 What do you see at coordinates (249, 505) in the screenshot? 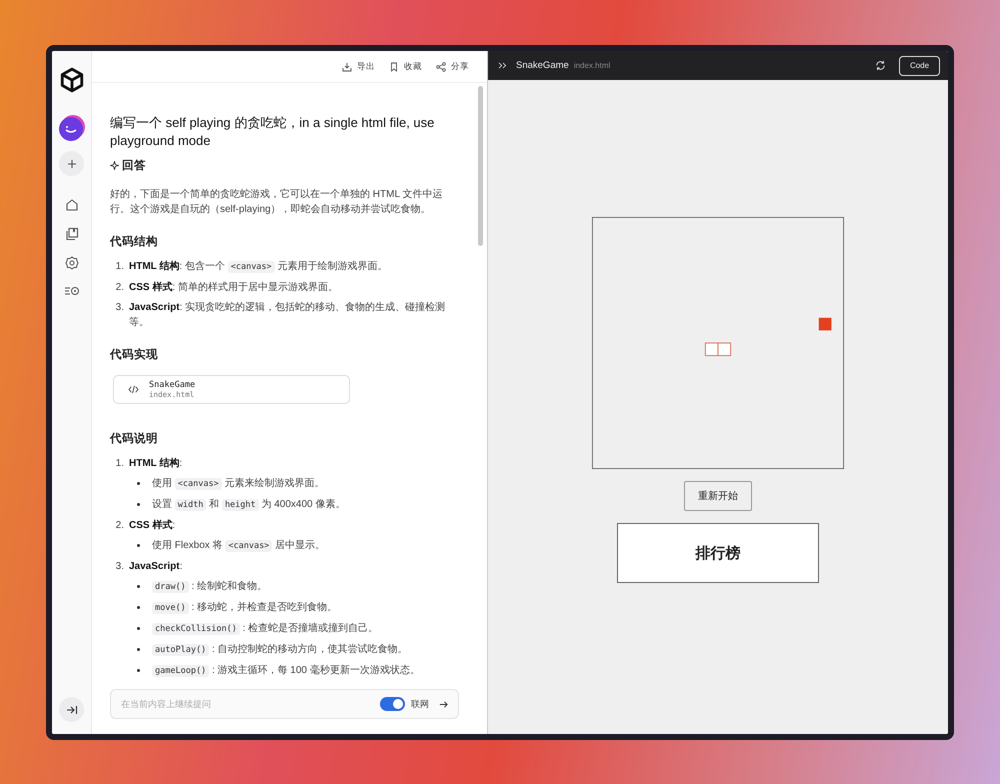
I see `list-item-text: 设置 width 和 height 为 400x400 像素。` at bounding box center [249, 505].